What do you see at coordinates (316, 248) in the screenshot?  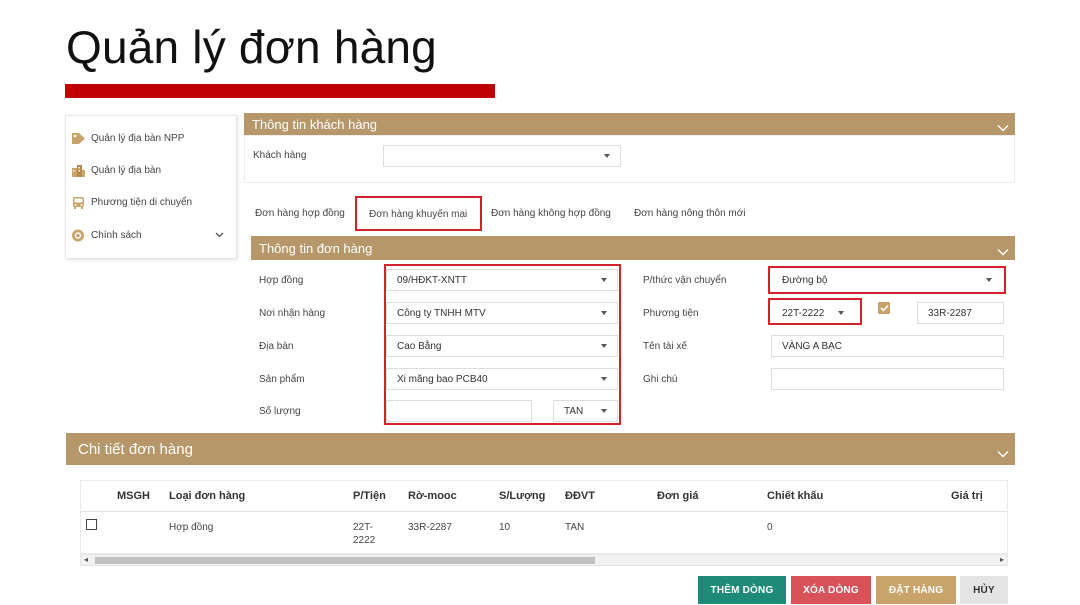 I see `order-panel-title: Thông tin đơn hàng` at bounding box center [316, 248].